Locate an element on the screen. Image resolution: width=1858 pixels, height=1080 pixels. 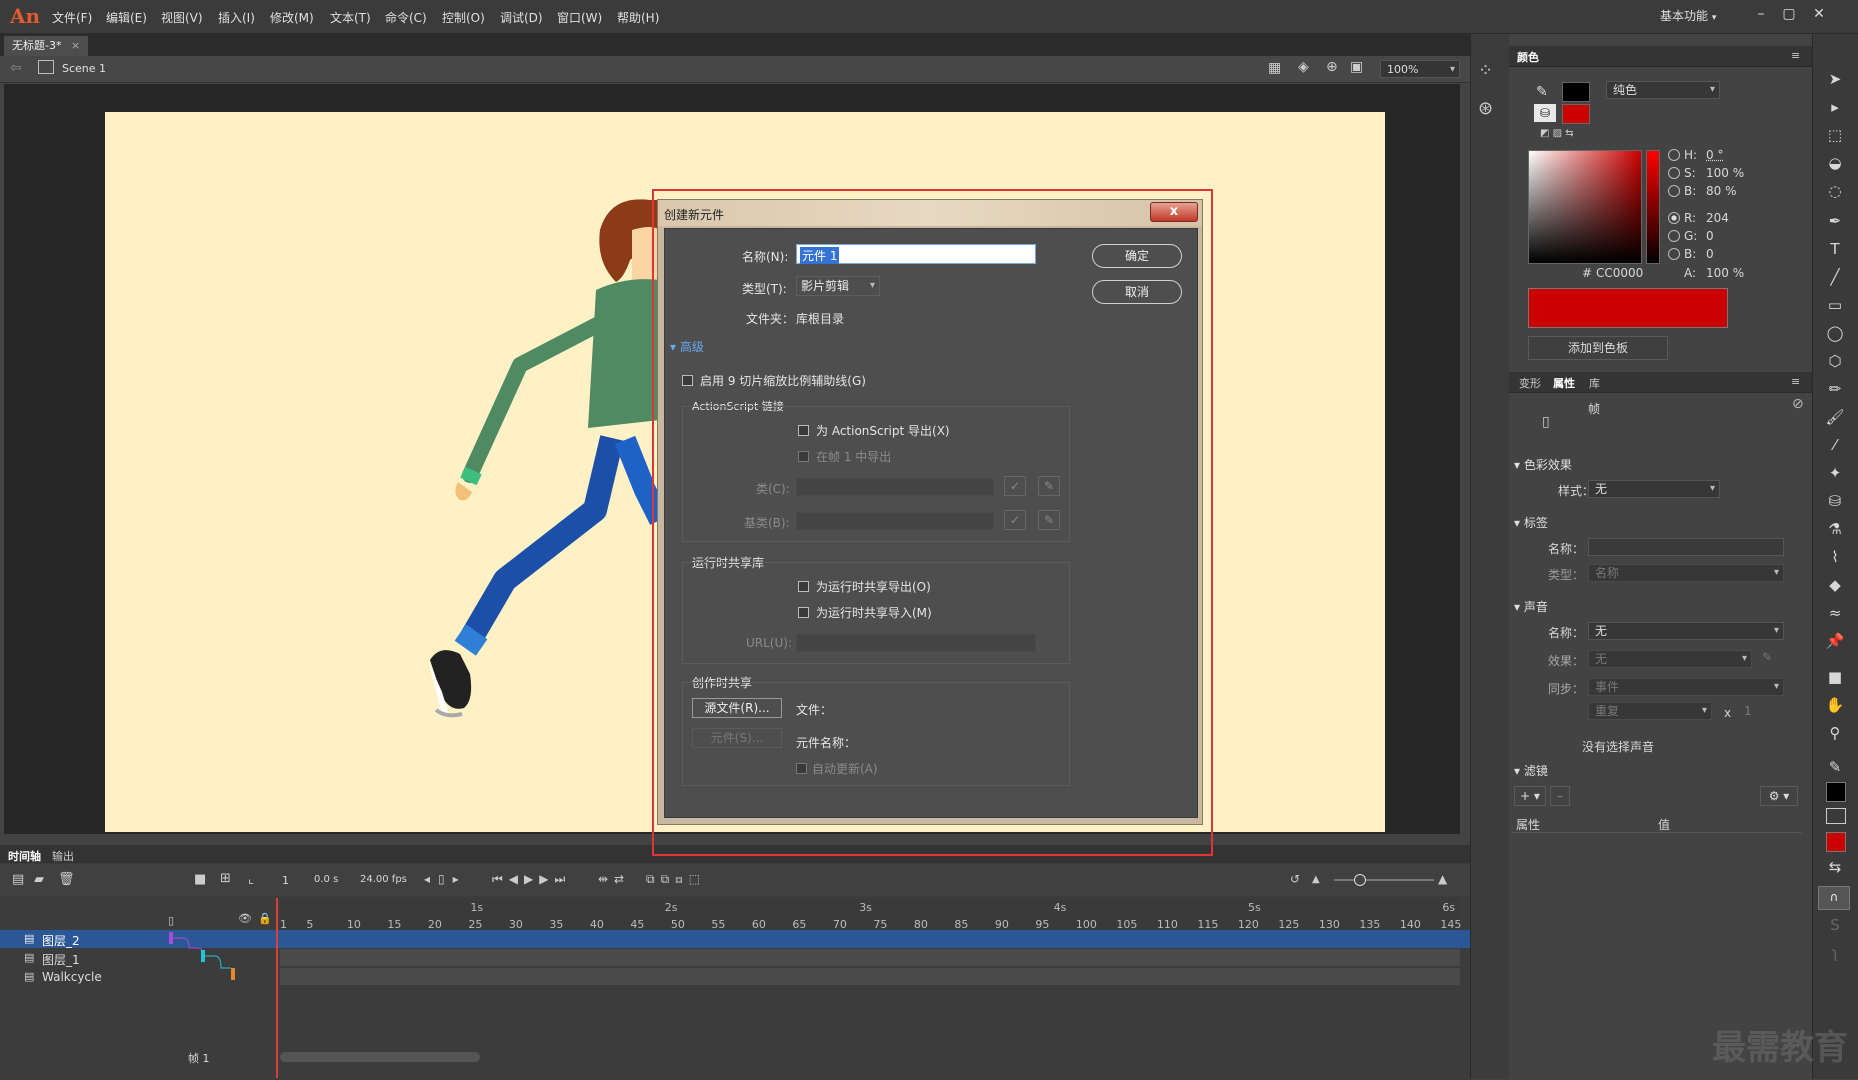
brush-tool-icon: 🖌 is located at coordinates (1835, 417).